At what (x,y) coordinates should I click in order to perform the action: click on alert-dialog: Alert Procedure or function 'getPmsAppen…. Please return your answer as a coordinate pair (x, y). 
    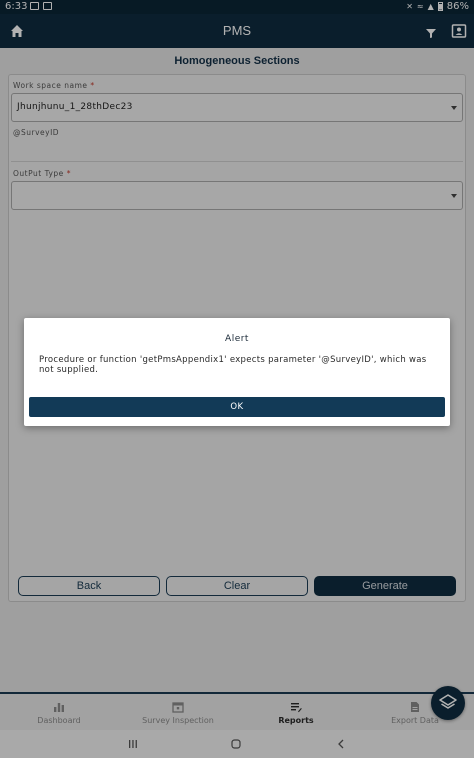
    Looking at the image, I should click on (237, 372).